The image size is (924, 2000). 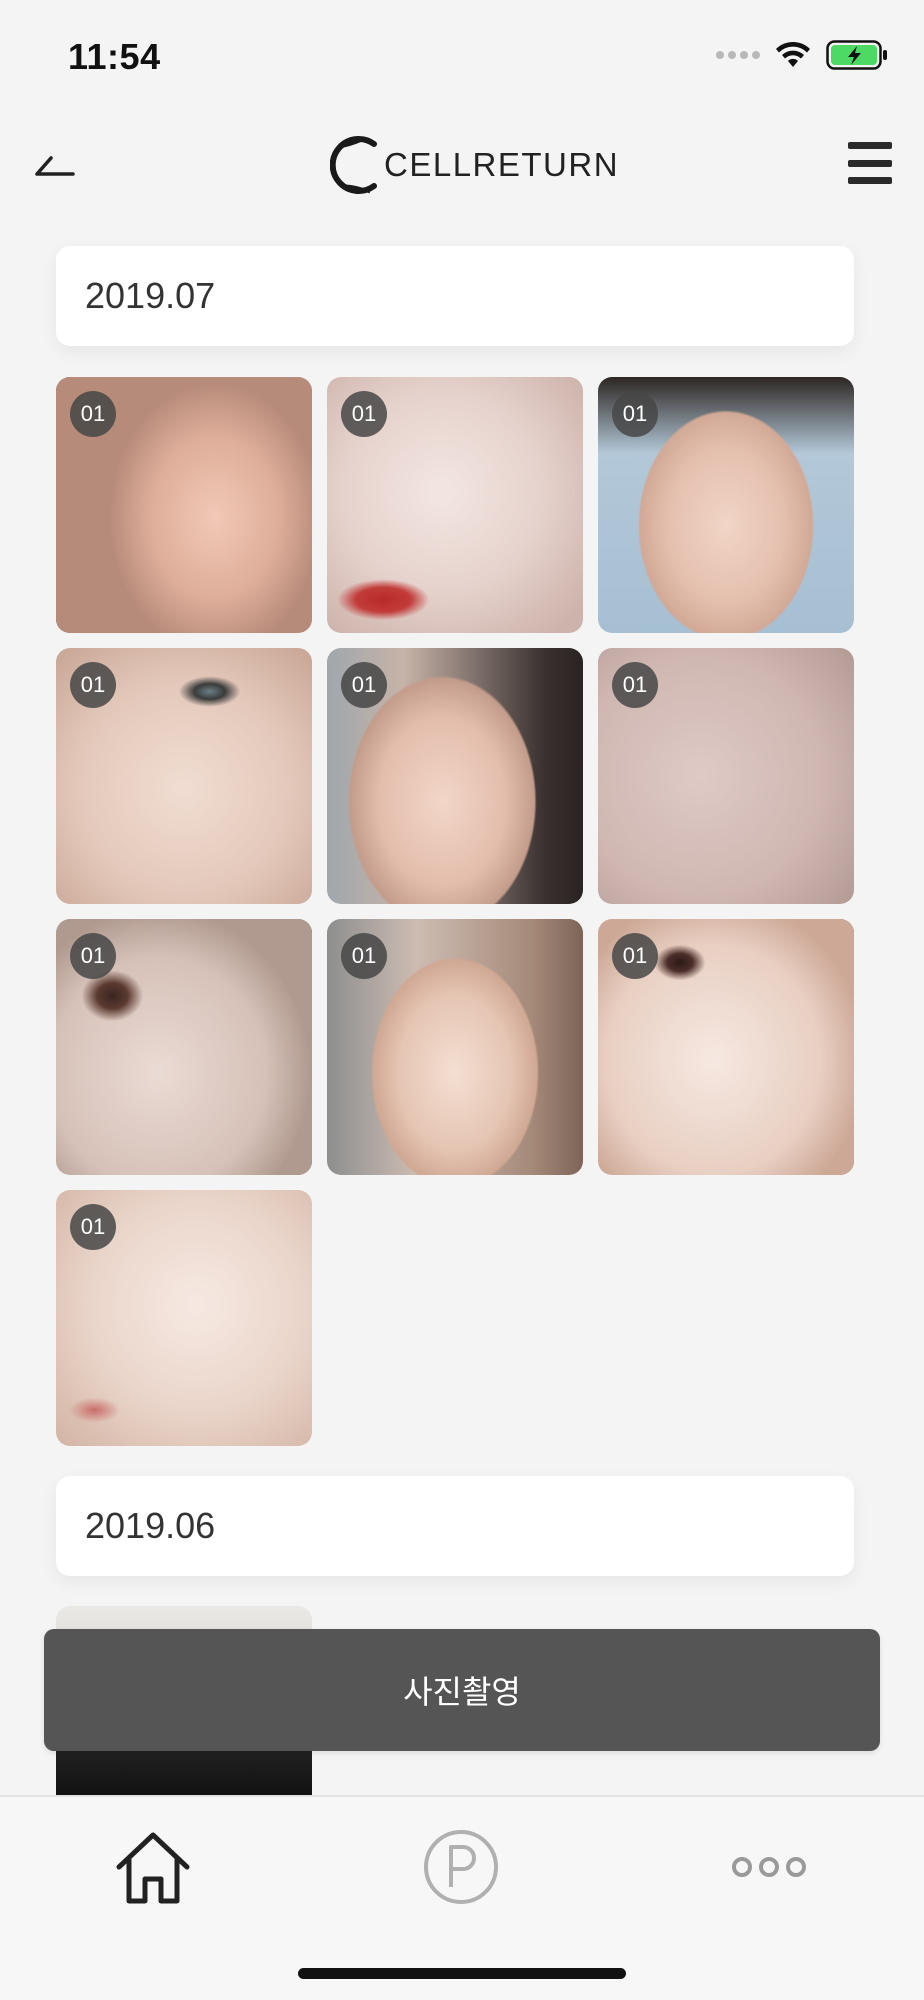 What do you see at coordinates (353, 165) in the screenshot?
I see `cellreturn-logo-icon` at bounding box center [353, 165].